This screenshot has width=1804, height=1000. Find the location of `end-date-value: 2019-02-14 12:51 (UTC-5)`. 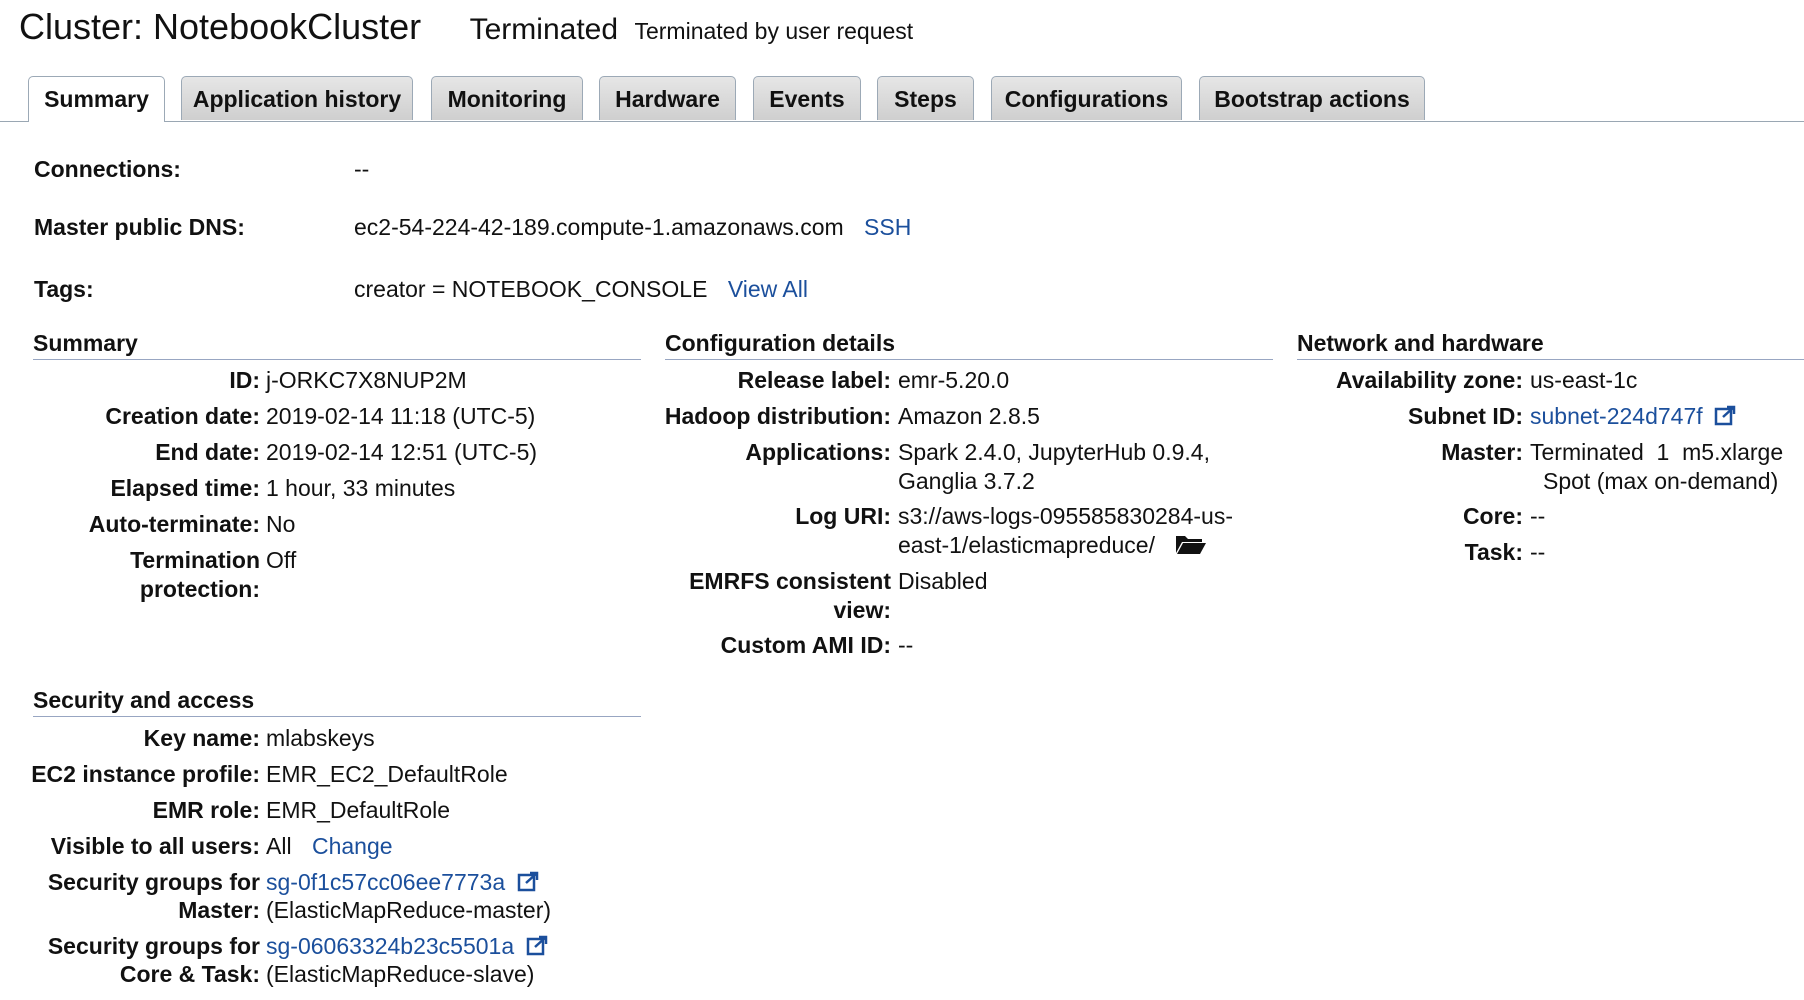

end-date-value: 2019-02-14 12:51 (UTC-5) is located at coordinates (402, 452).